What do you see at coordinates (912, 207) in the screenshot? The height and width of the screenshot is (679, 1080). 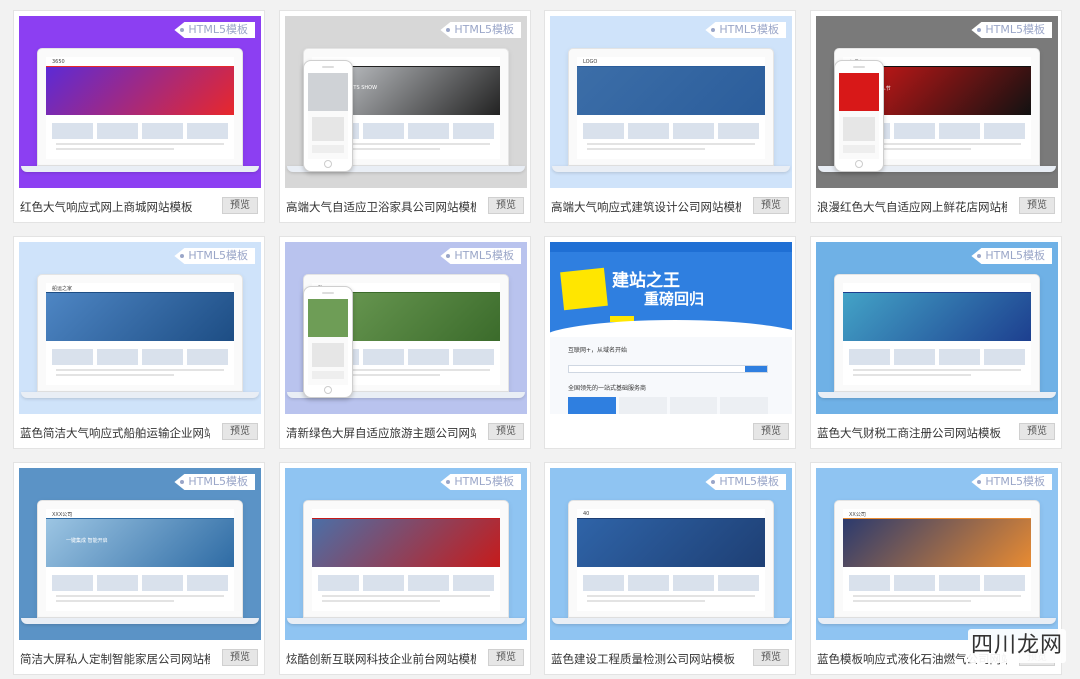 I see `template-title: 浪漫红色大气自适应网上鲜花店网站模` at bounding box center [912, 207].